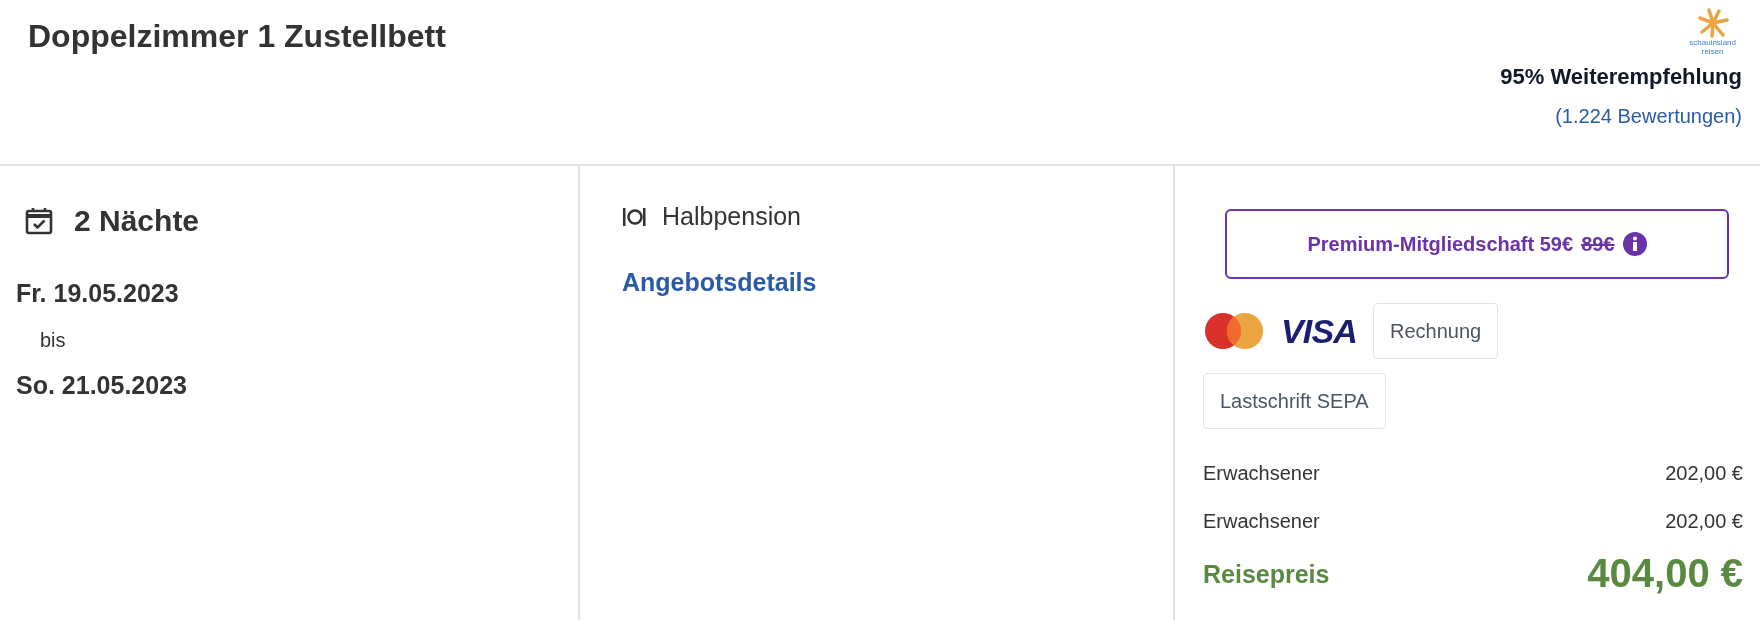 This screenshot has width=1760, height=620. I want to click on reviews-link: (1.224 Bewertungen), so click(1648, 116).